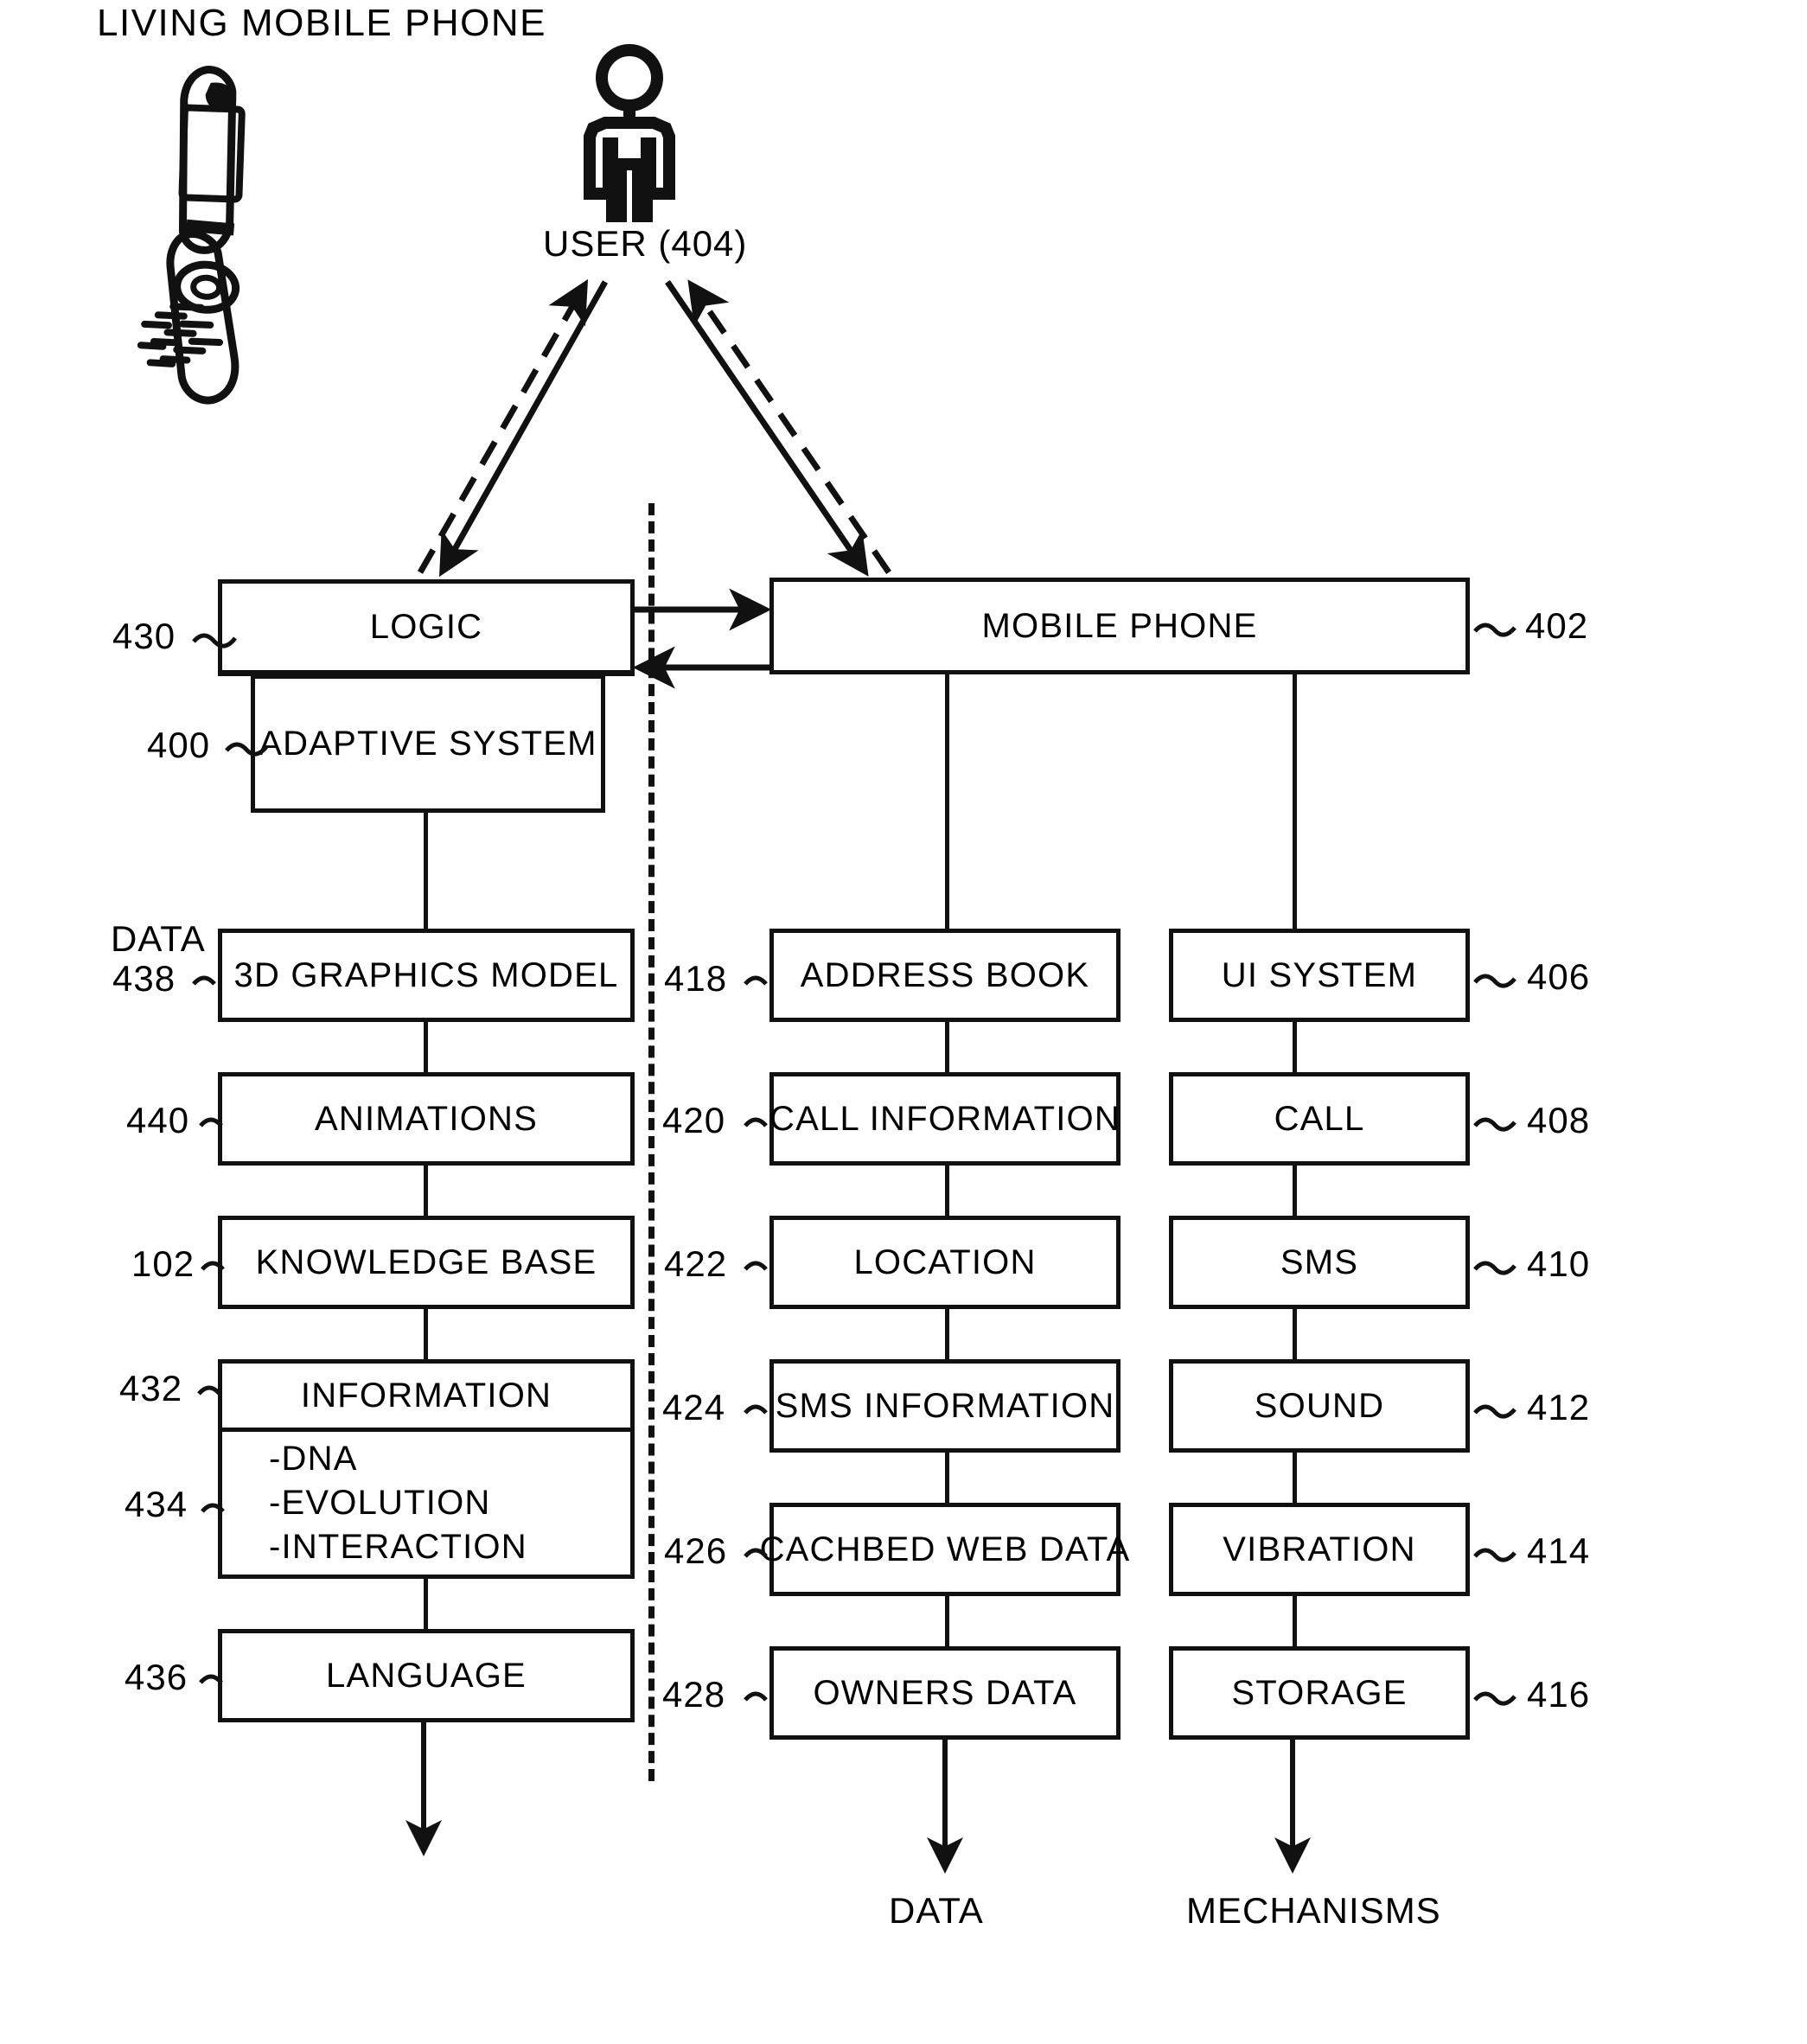  I want to click on box-call-information-label: CALL INFORMATION, so click(945, 1118).